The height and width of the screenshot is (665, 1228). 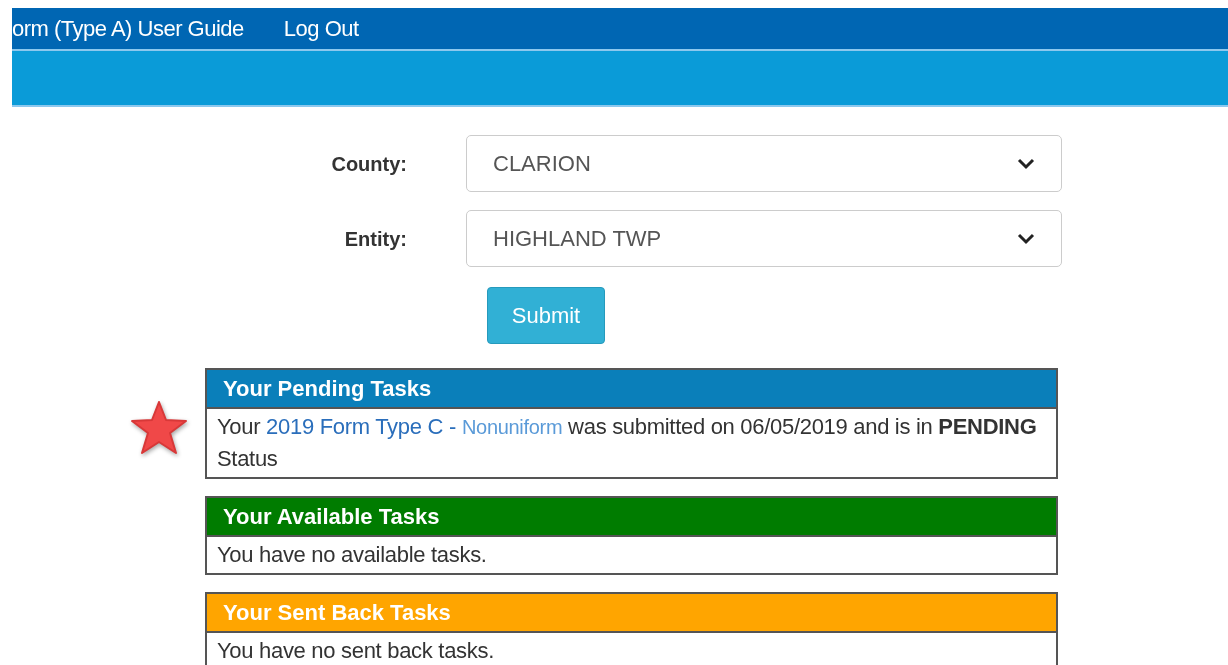 What do you see at coordinates (631, 389) in the screenshot?
I see `panel-header: Your Pending Tasks` at bounding box center [631, 389].